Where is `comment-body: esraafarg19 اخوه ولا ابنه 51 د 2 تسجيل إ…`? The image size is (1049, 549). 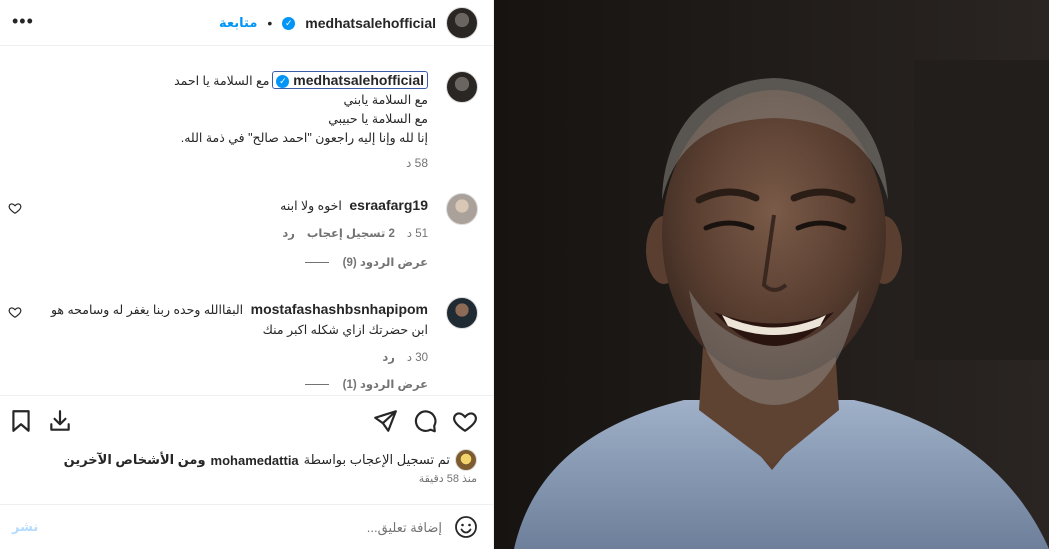 comment-body: esraafarg19 اخوه ولا ابنه 51 د 2 تسجيل إ… is located at coordinates (238, 219).